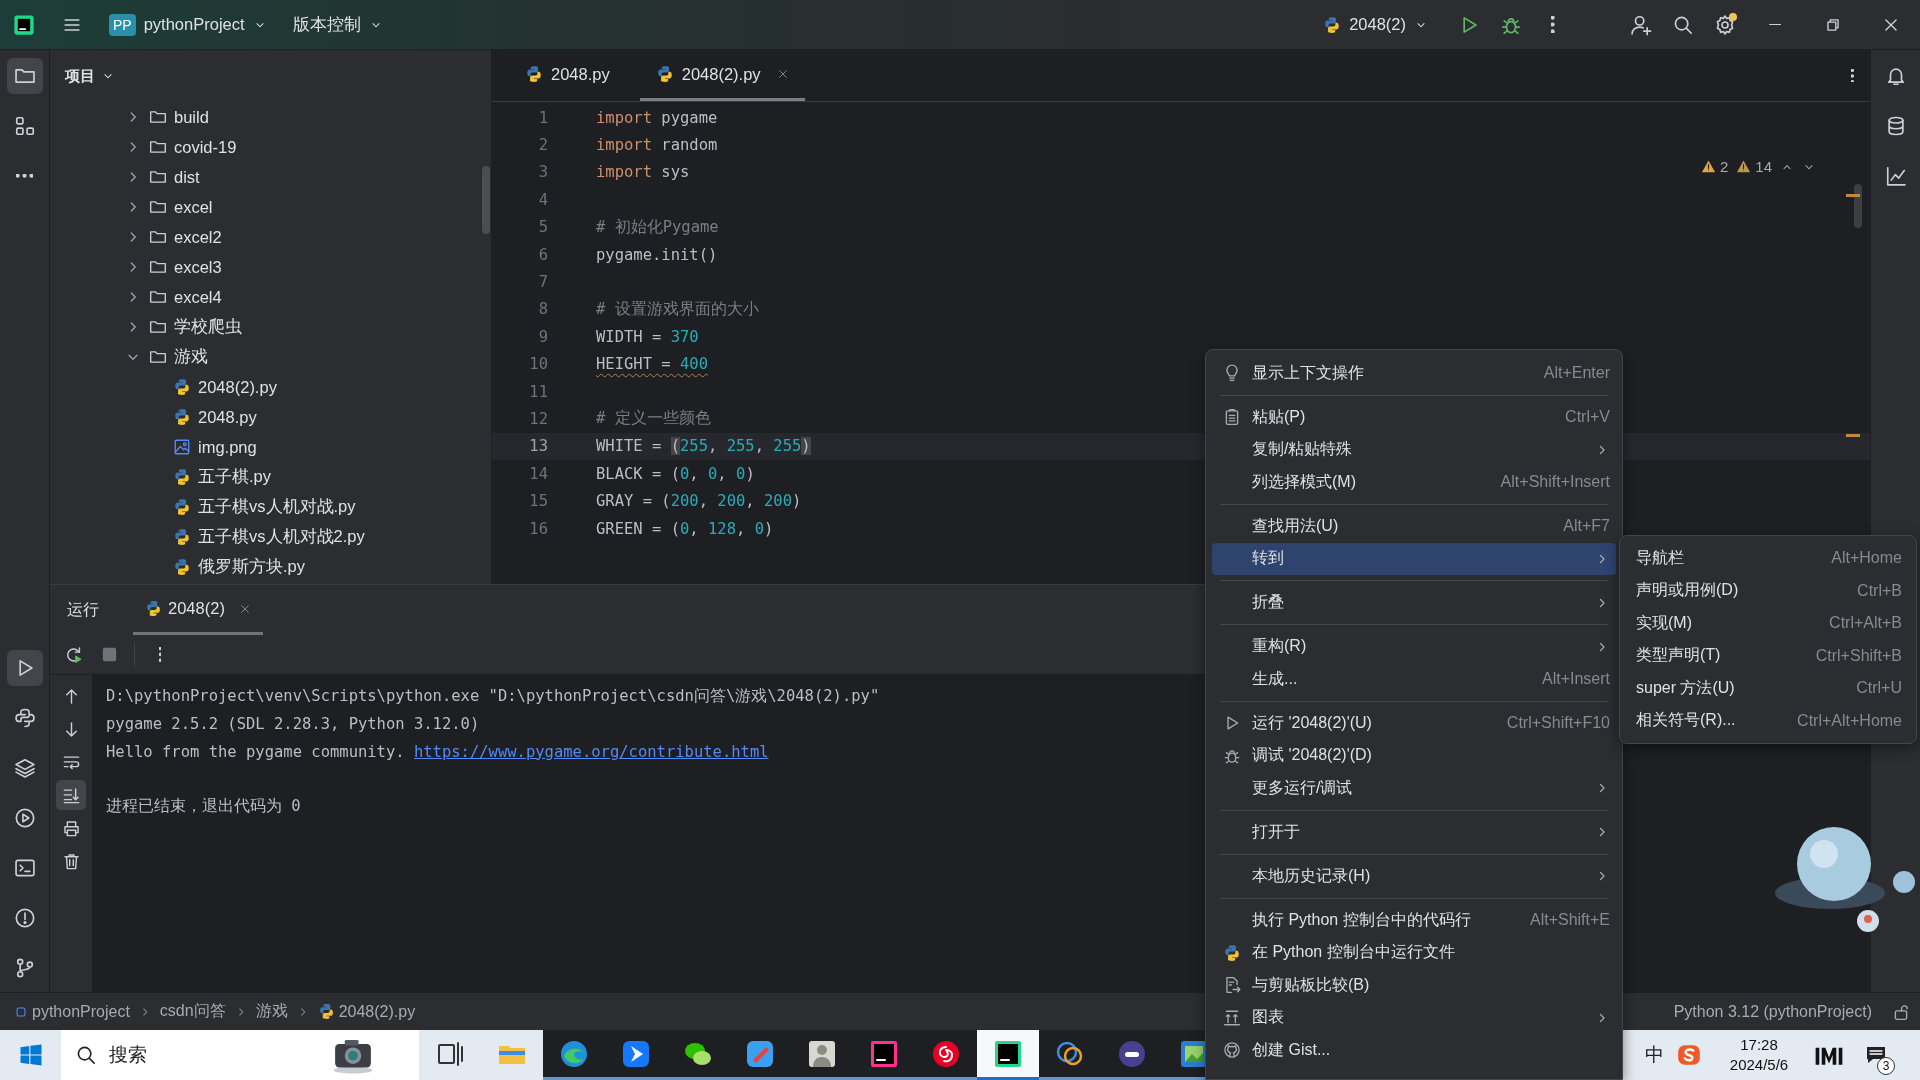 The height and width of the screenshot is (1080, 1920). Describe the element at coordinates (191, 117) in the screenshot. I see `tree-item-label: build` at that location.